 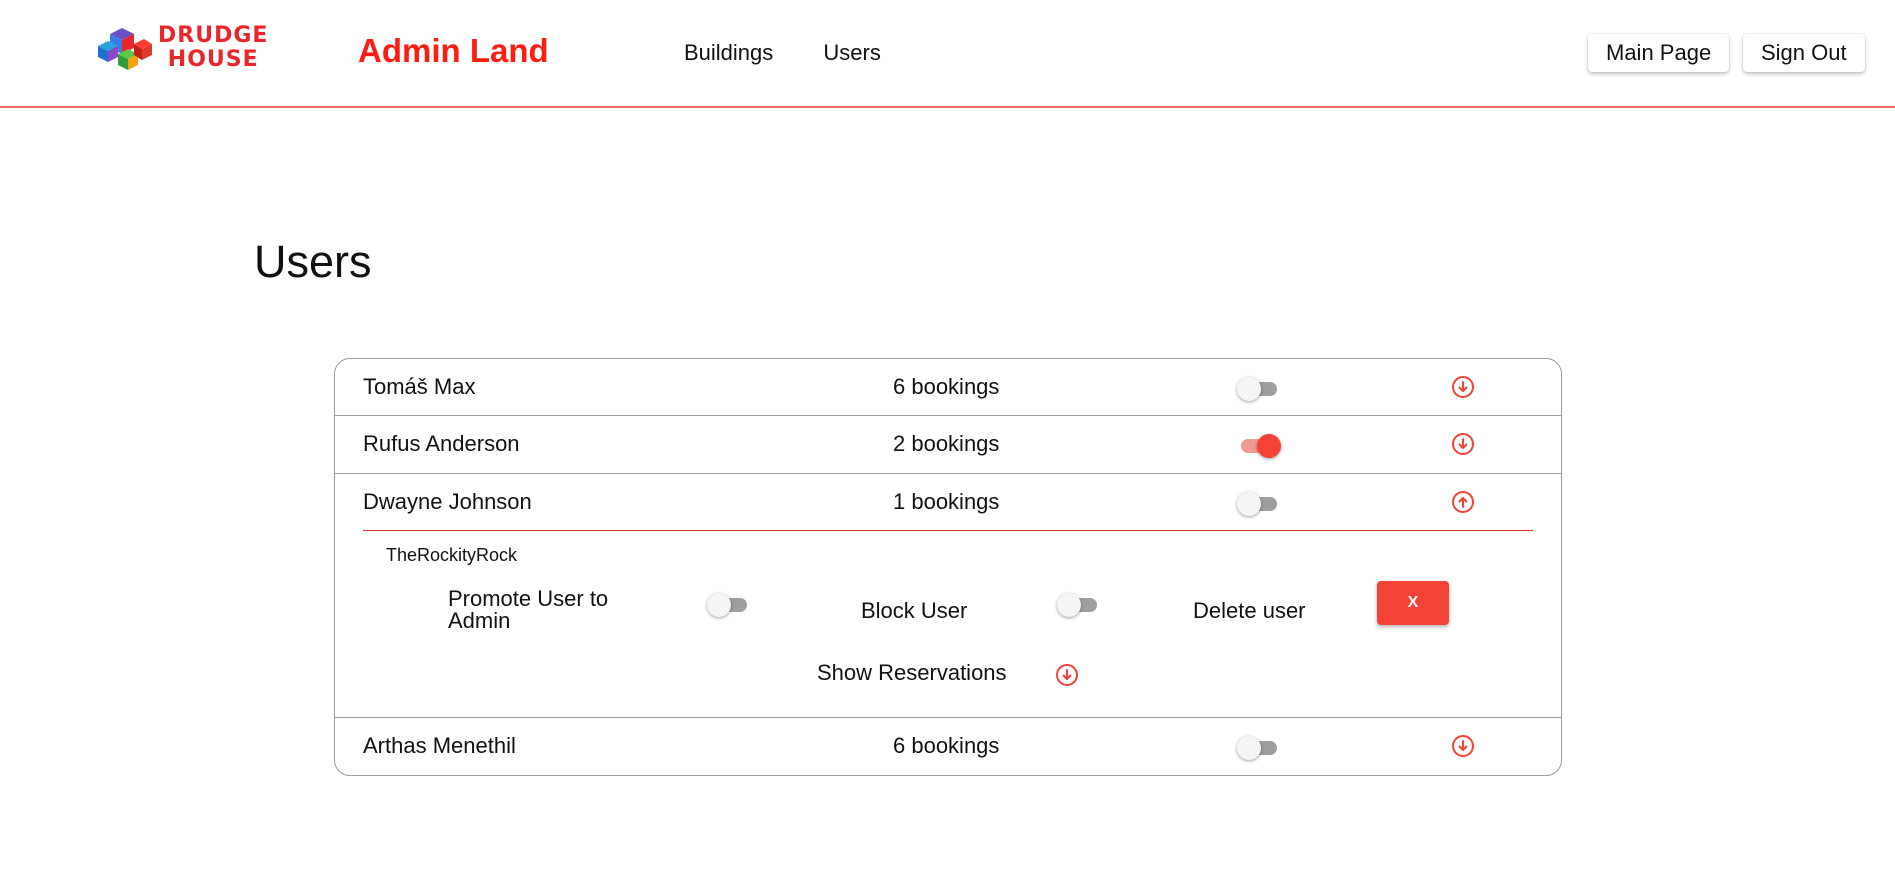 I want to click on user-row: Tomáš Max 6 bookings, so click(x=948, y=387).